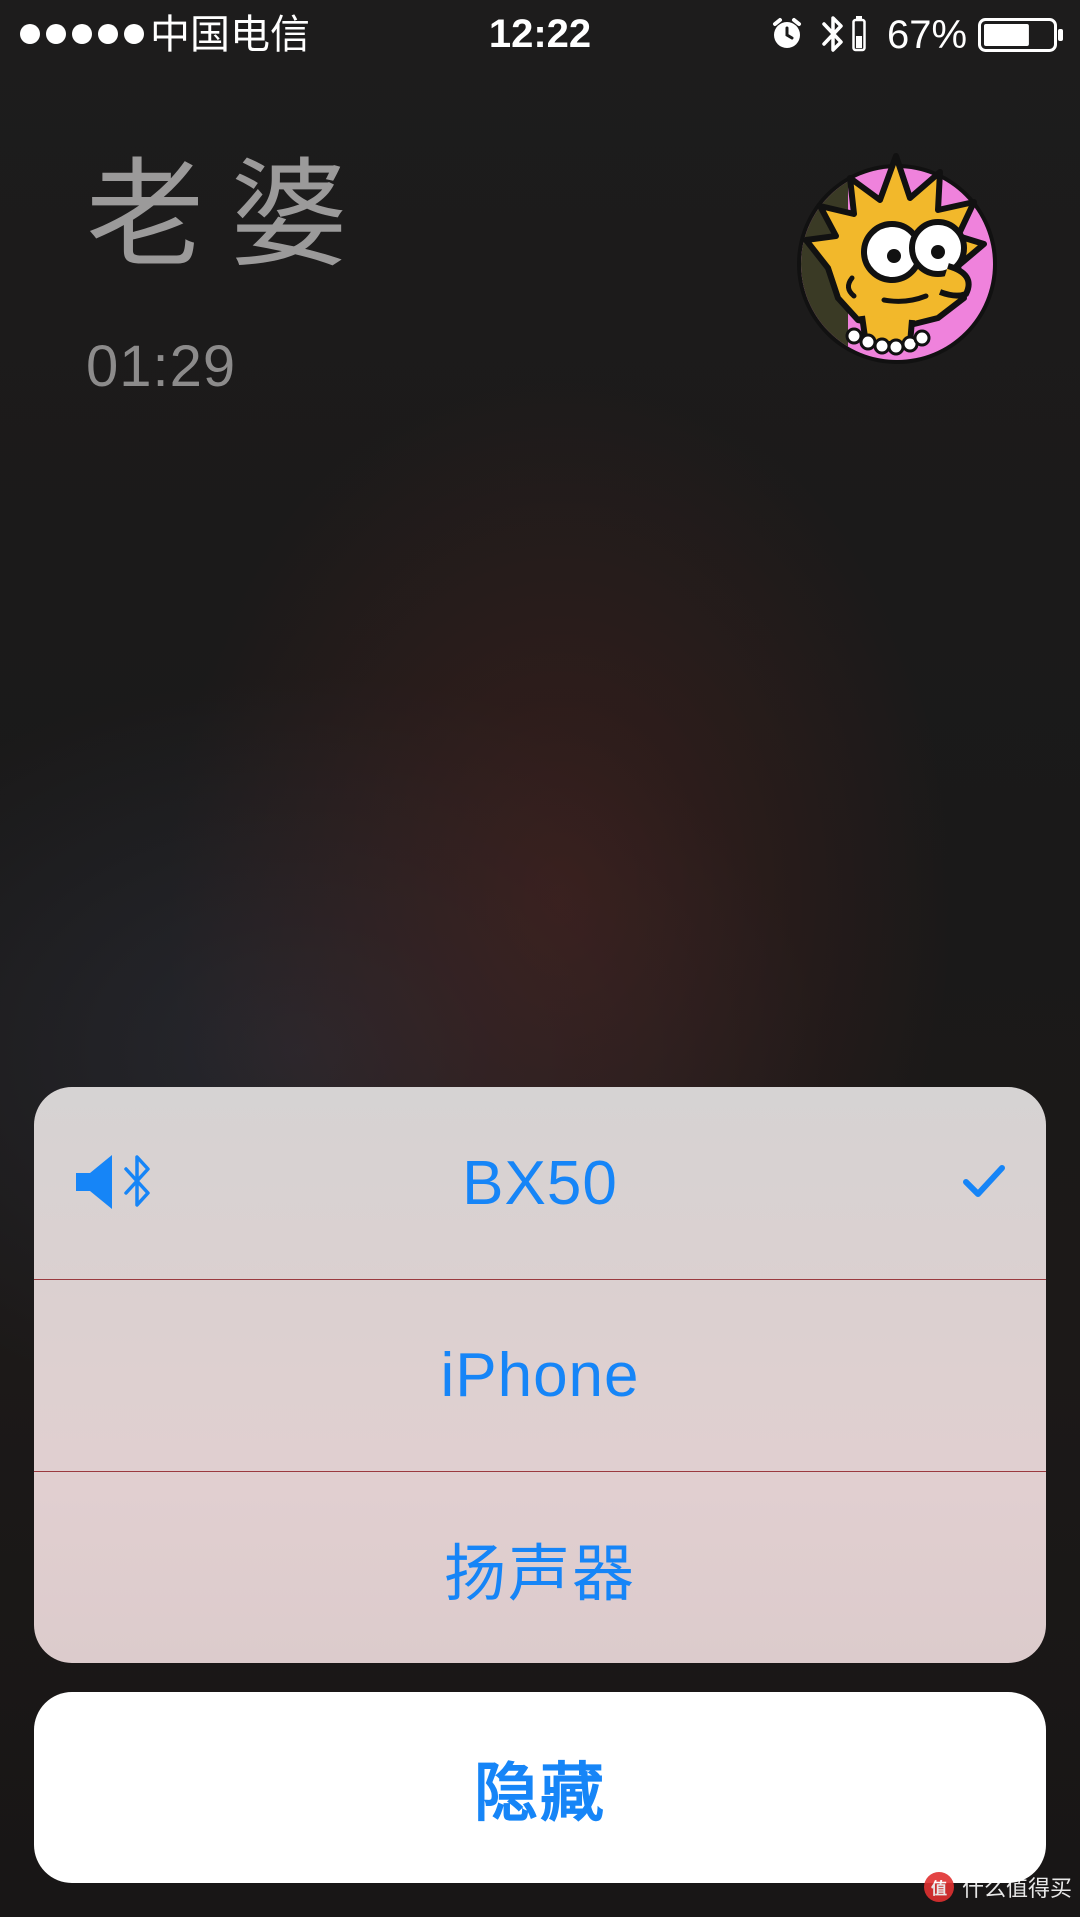  What do you see at coordinates (540, 1787) in the screenshot?
I see `hide-button: 隐藏` at bounding box center [540, 1787].